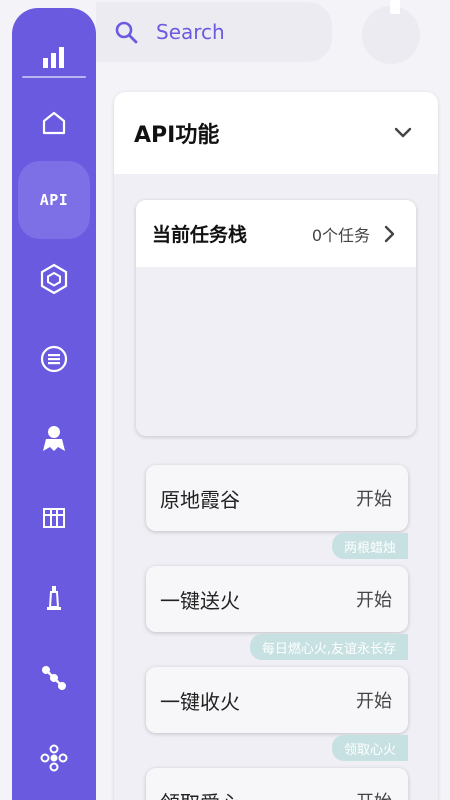 This screenshot has width=450, height=800. I want to click on feature-row: 领取爱心 开始, so click(277, 784).